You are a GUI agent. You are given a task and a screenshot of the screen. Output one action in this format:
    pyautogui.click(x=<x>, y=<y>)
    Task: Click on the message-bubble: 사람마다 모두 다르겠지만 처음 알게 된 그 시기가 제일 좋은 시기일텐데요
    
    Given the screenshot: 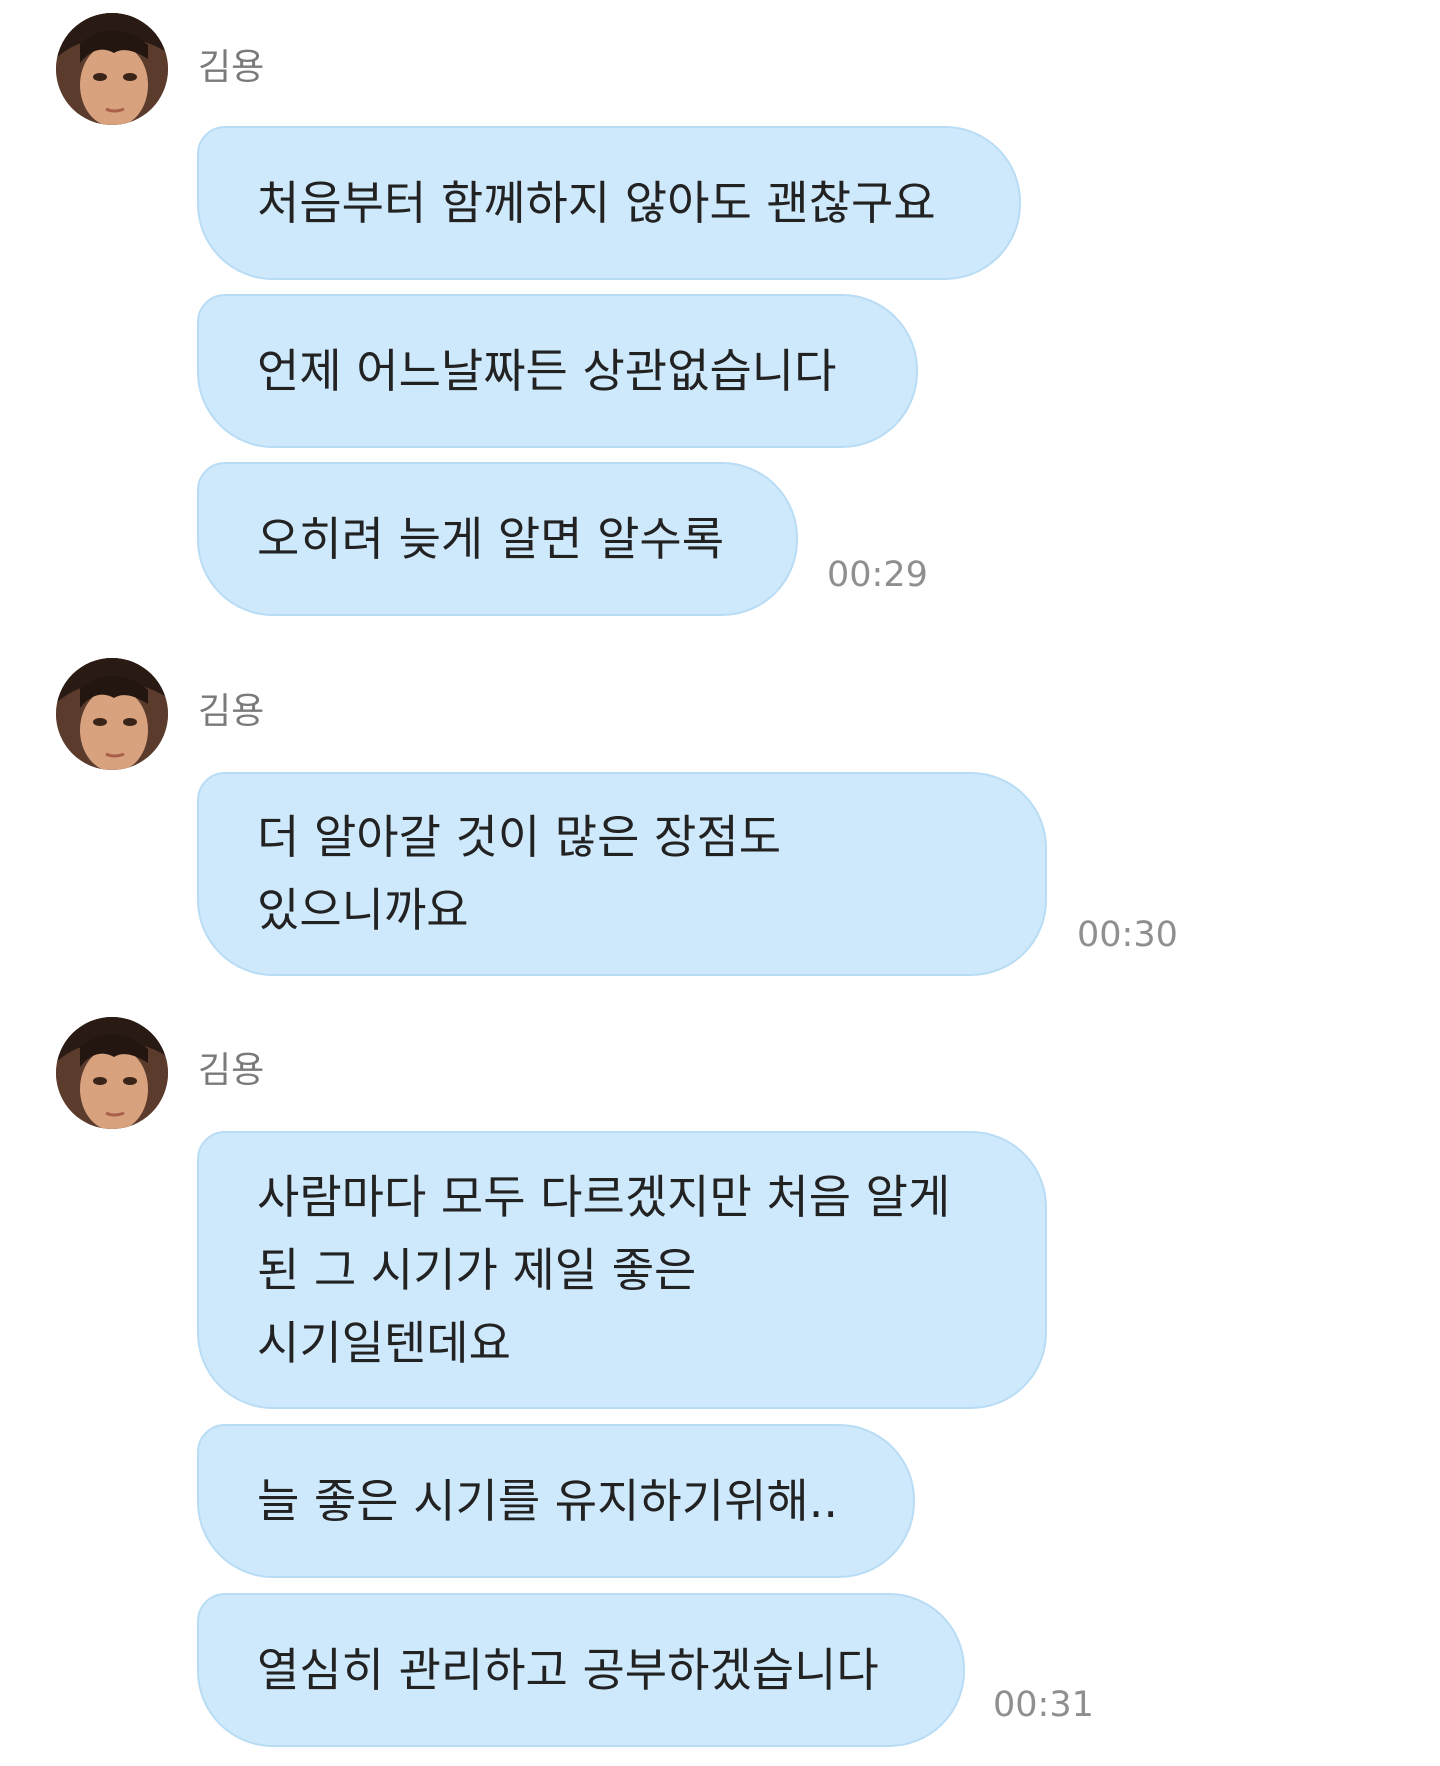 What is the action you would take?
    pyautogui.click(x=622, y=1270)
    